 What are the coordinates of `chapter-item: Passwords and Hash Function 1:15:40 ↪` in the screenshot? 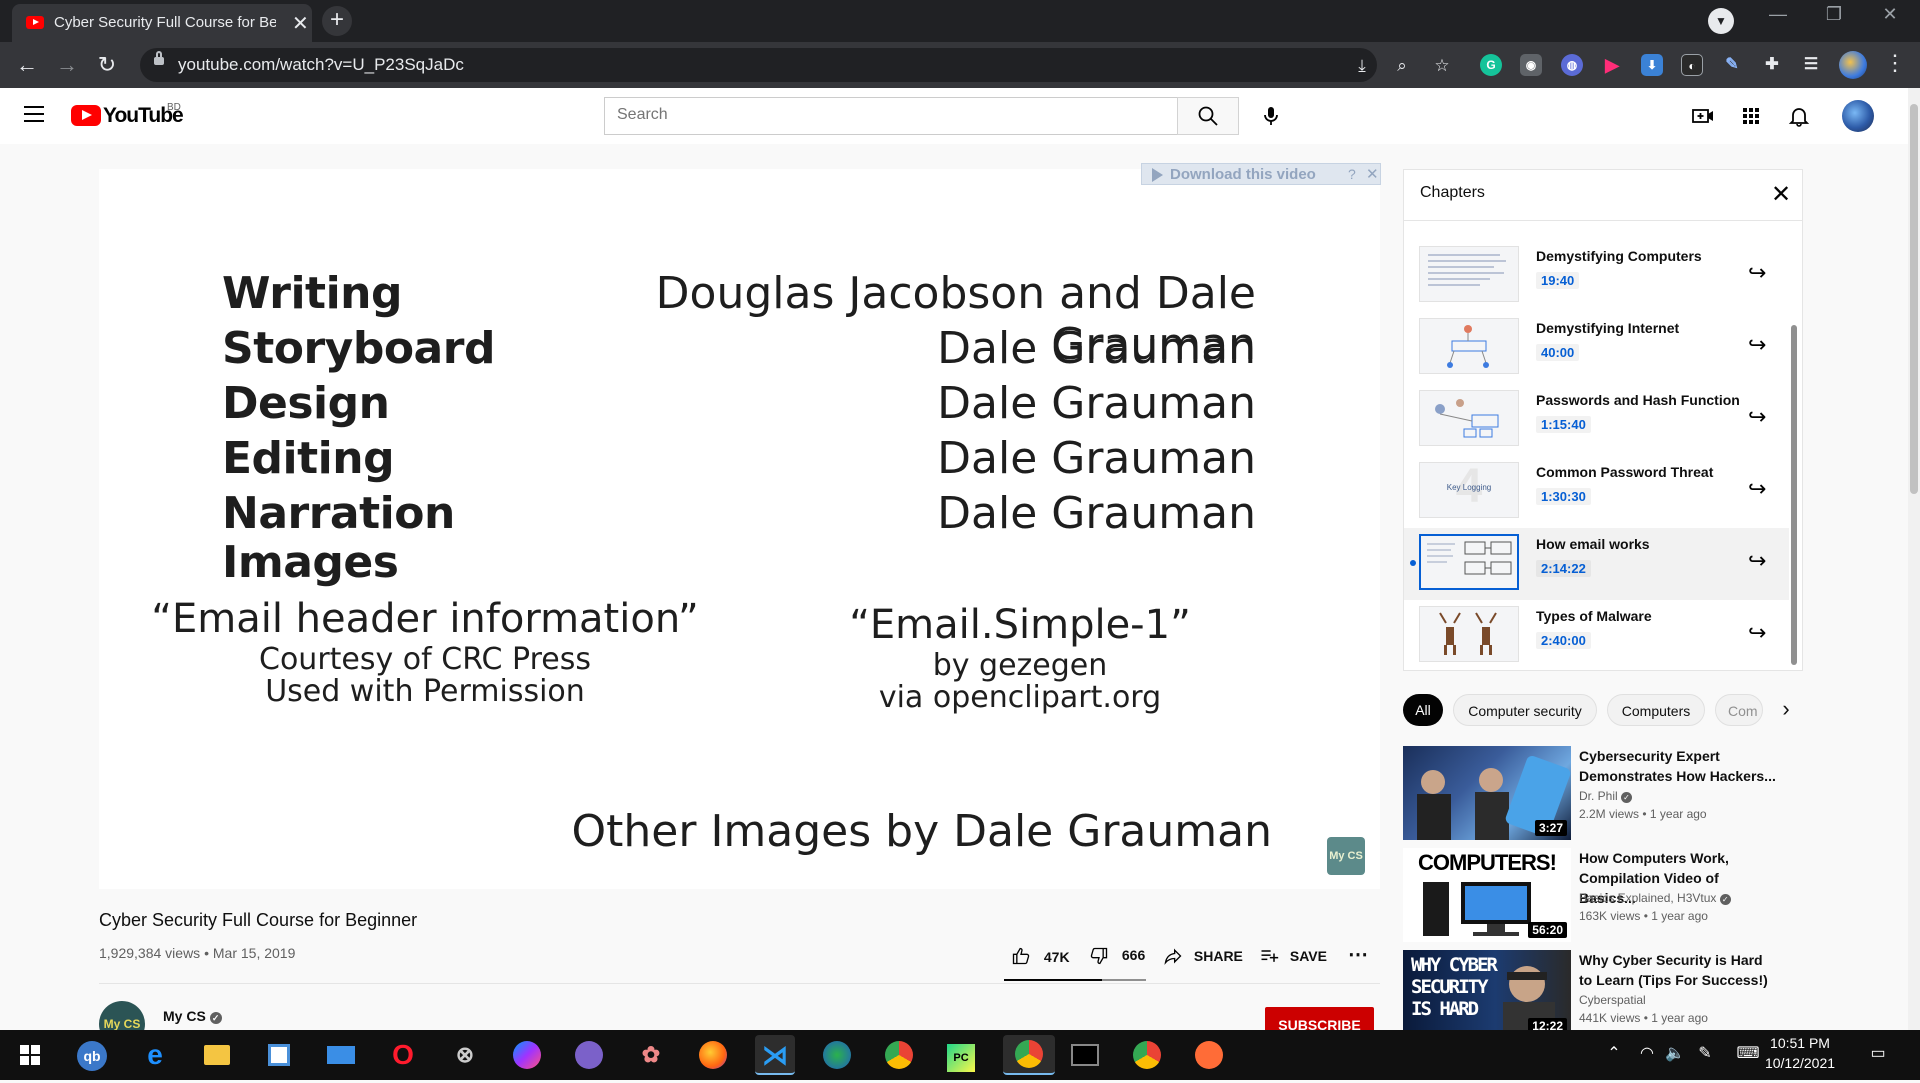 It's located at (1596, 420).